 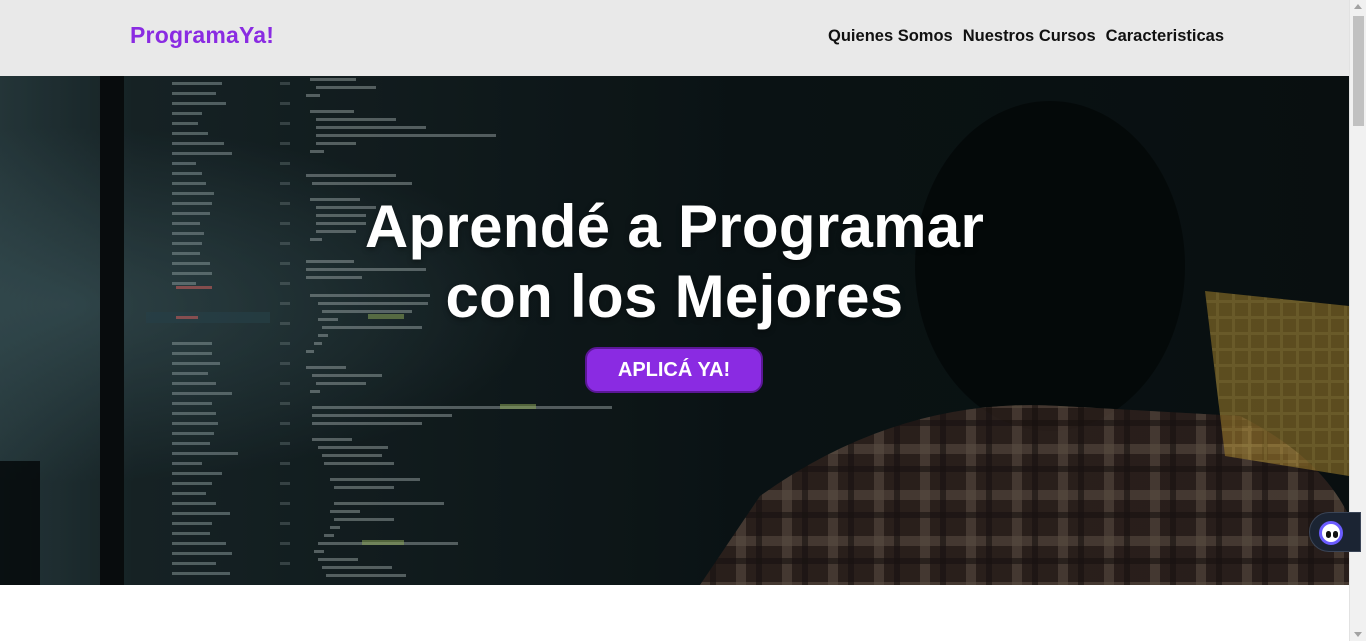 What do you see at coordinates (674, 370) in the screenshot?
I see `apply-now-button: APLICÁ YA!` at bounding box center [674, 370].